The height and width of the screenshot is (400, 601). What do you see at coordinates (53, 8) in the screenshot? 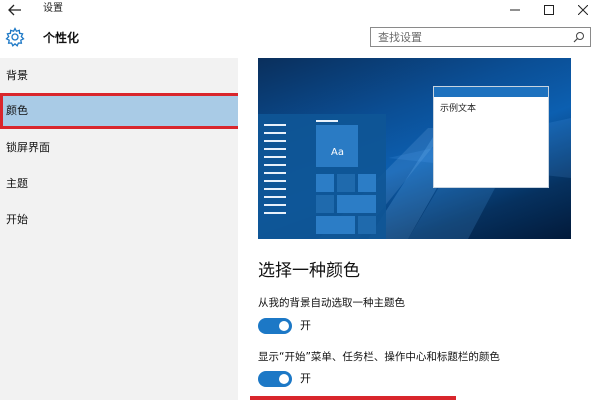
I see `window-title: 设置` at bounding box center [53, 8].